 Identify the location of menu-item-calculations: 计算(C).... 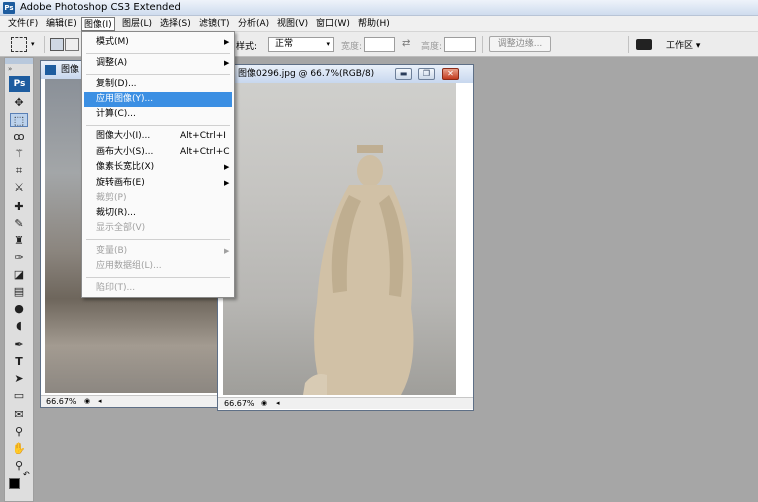
(158, 114).